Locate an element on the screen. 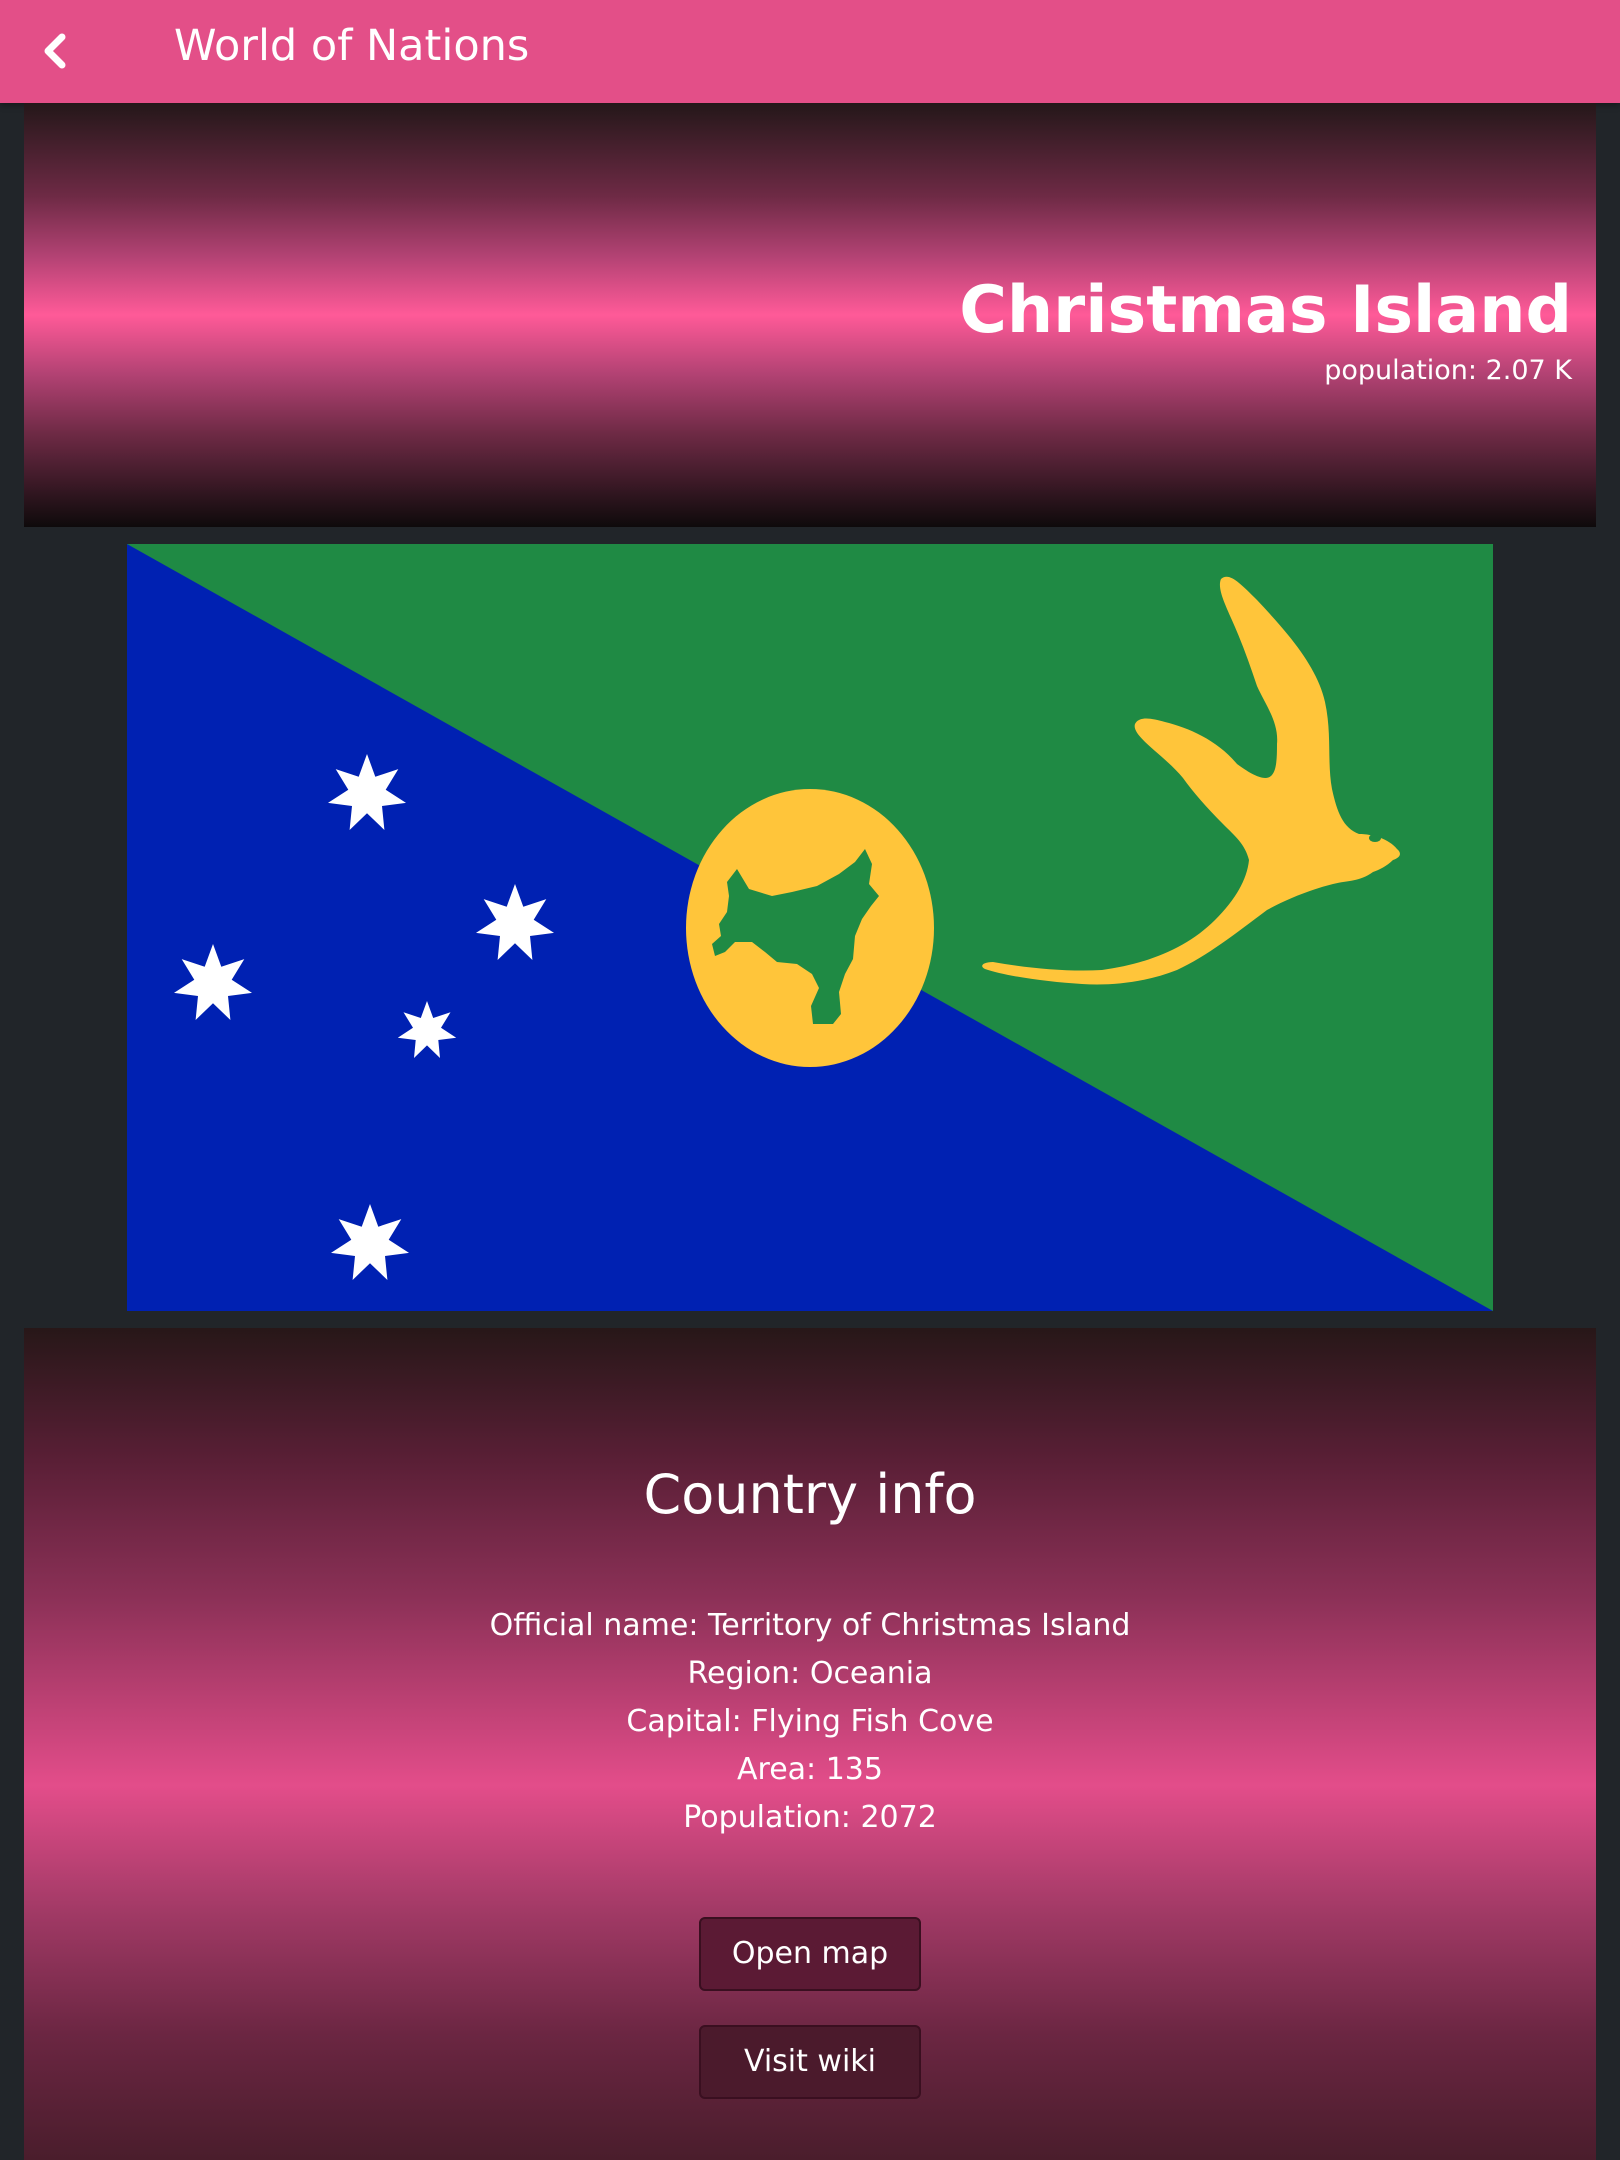 This screenshot has width=1620, height=2160. app-title: World of Nations is located at coordinates (352, 46).